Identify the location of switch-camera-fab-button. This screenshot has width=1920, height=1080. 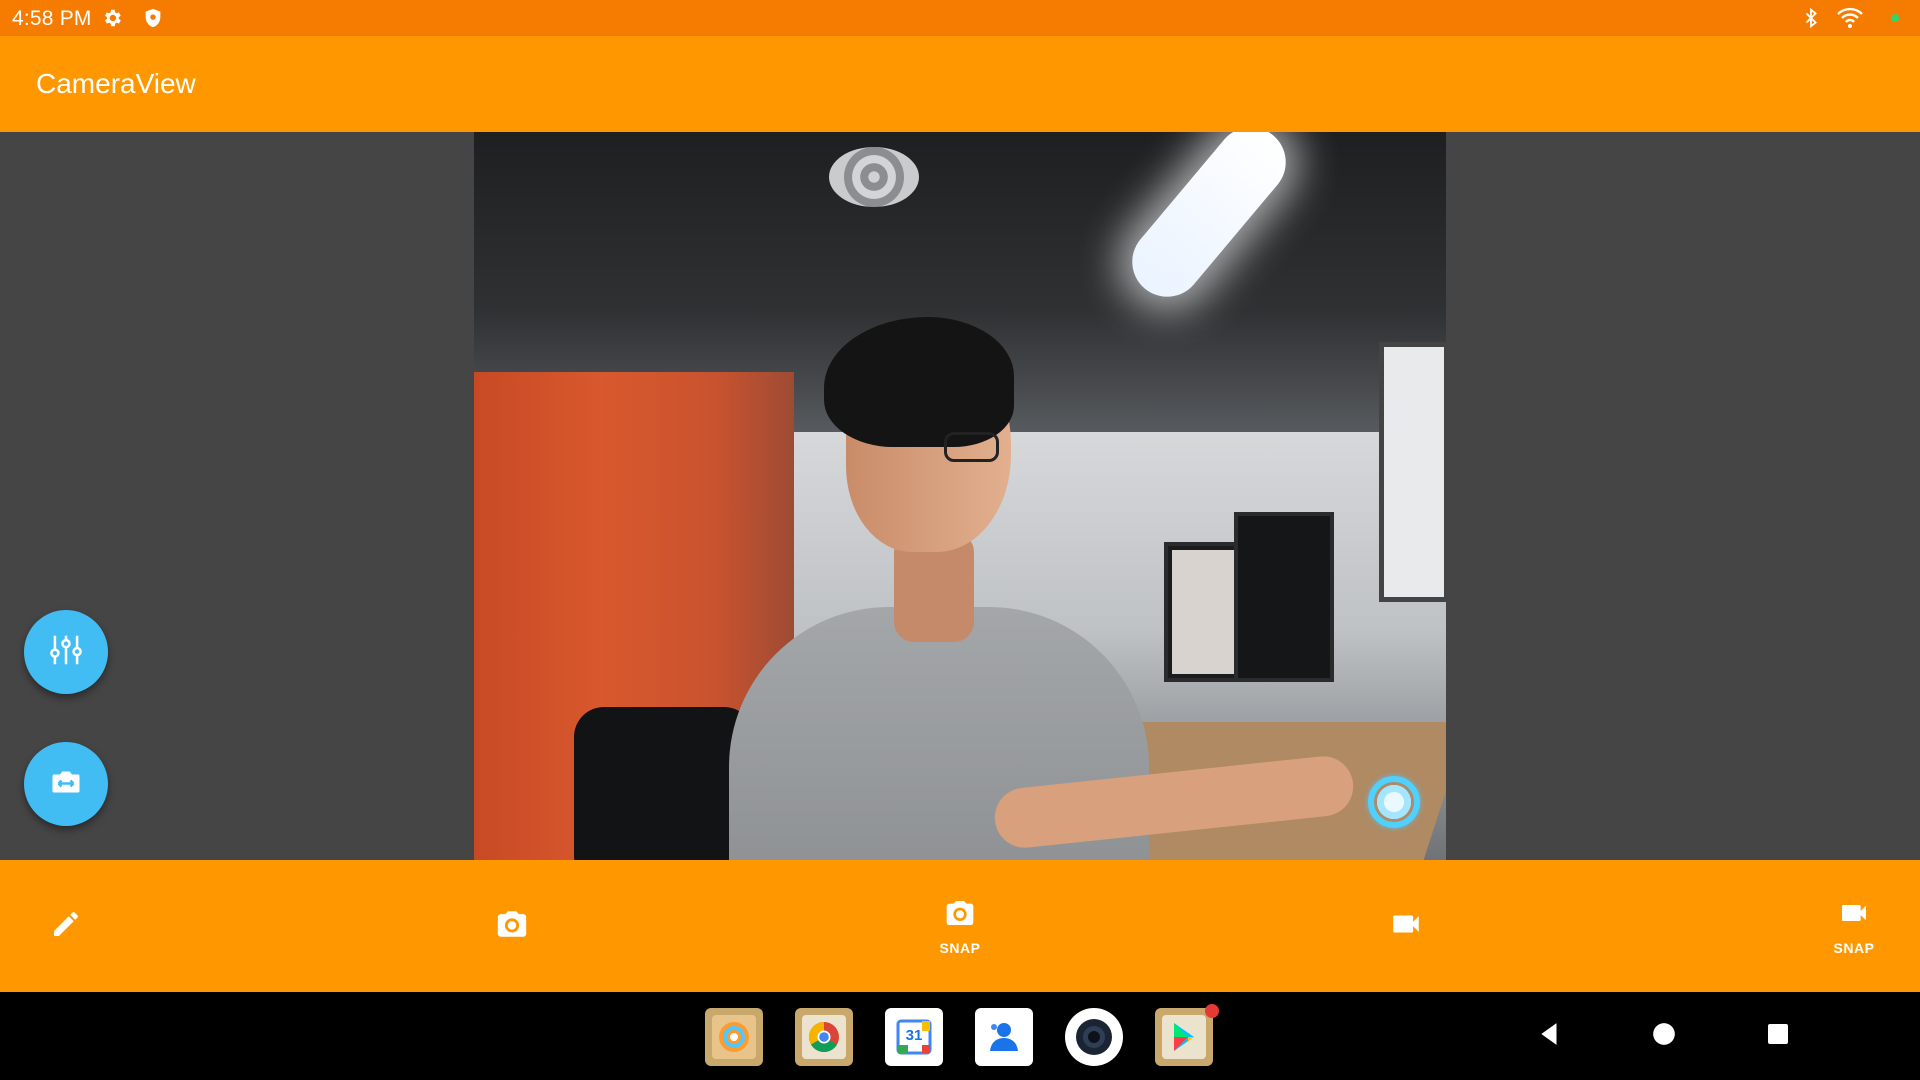
(66, 784).